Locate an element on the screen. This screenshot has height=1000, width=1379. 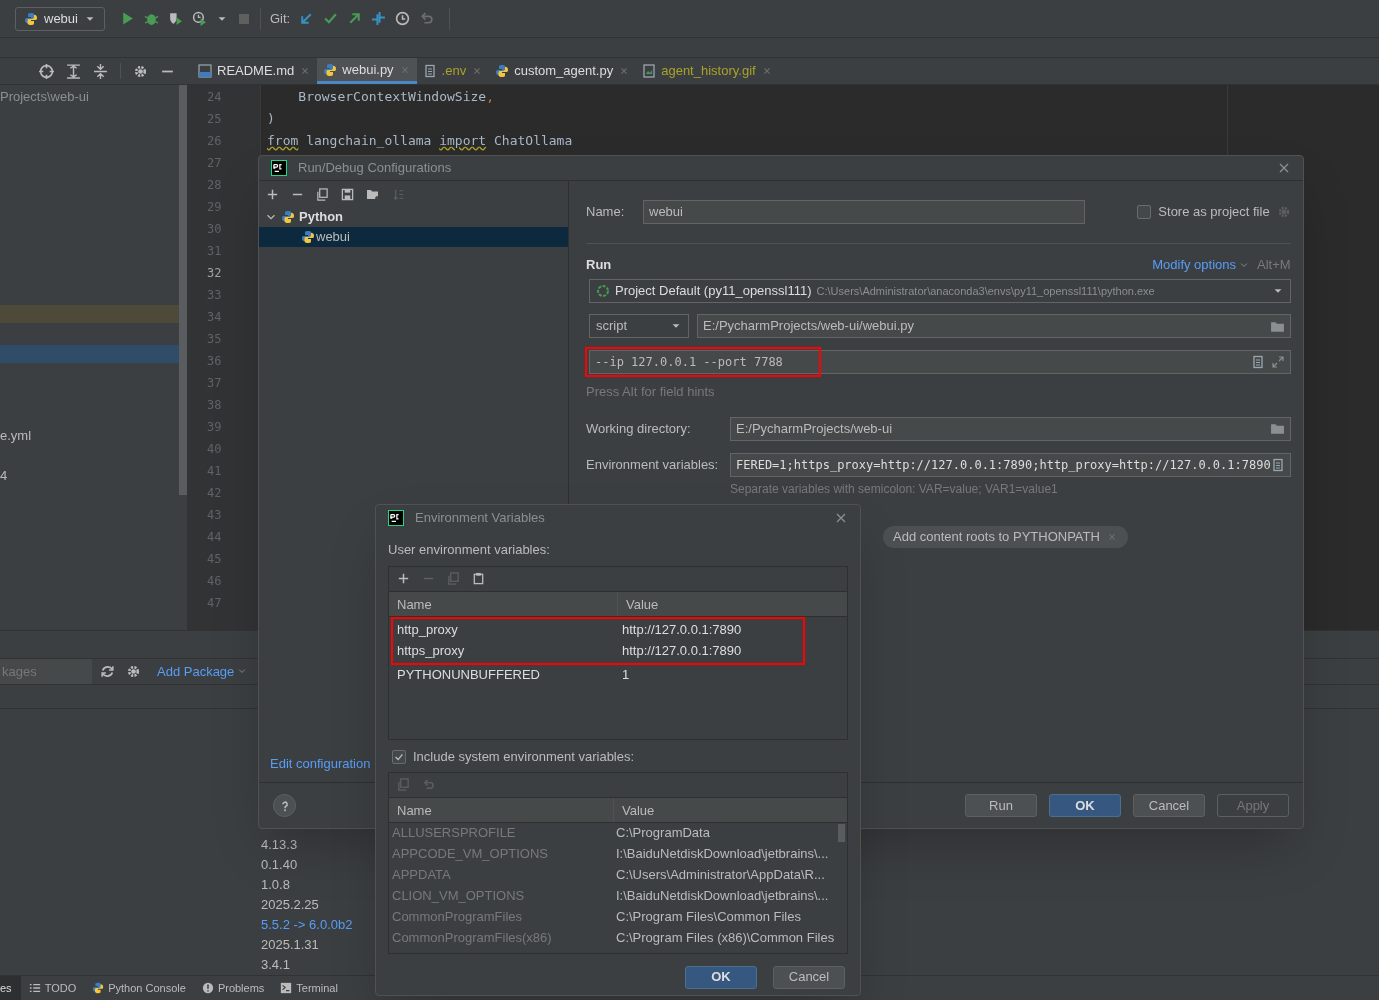
refresh-icon is located at coordinates (107, 671).